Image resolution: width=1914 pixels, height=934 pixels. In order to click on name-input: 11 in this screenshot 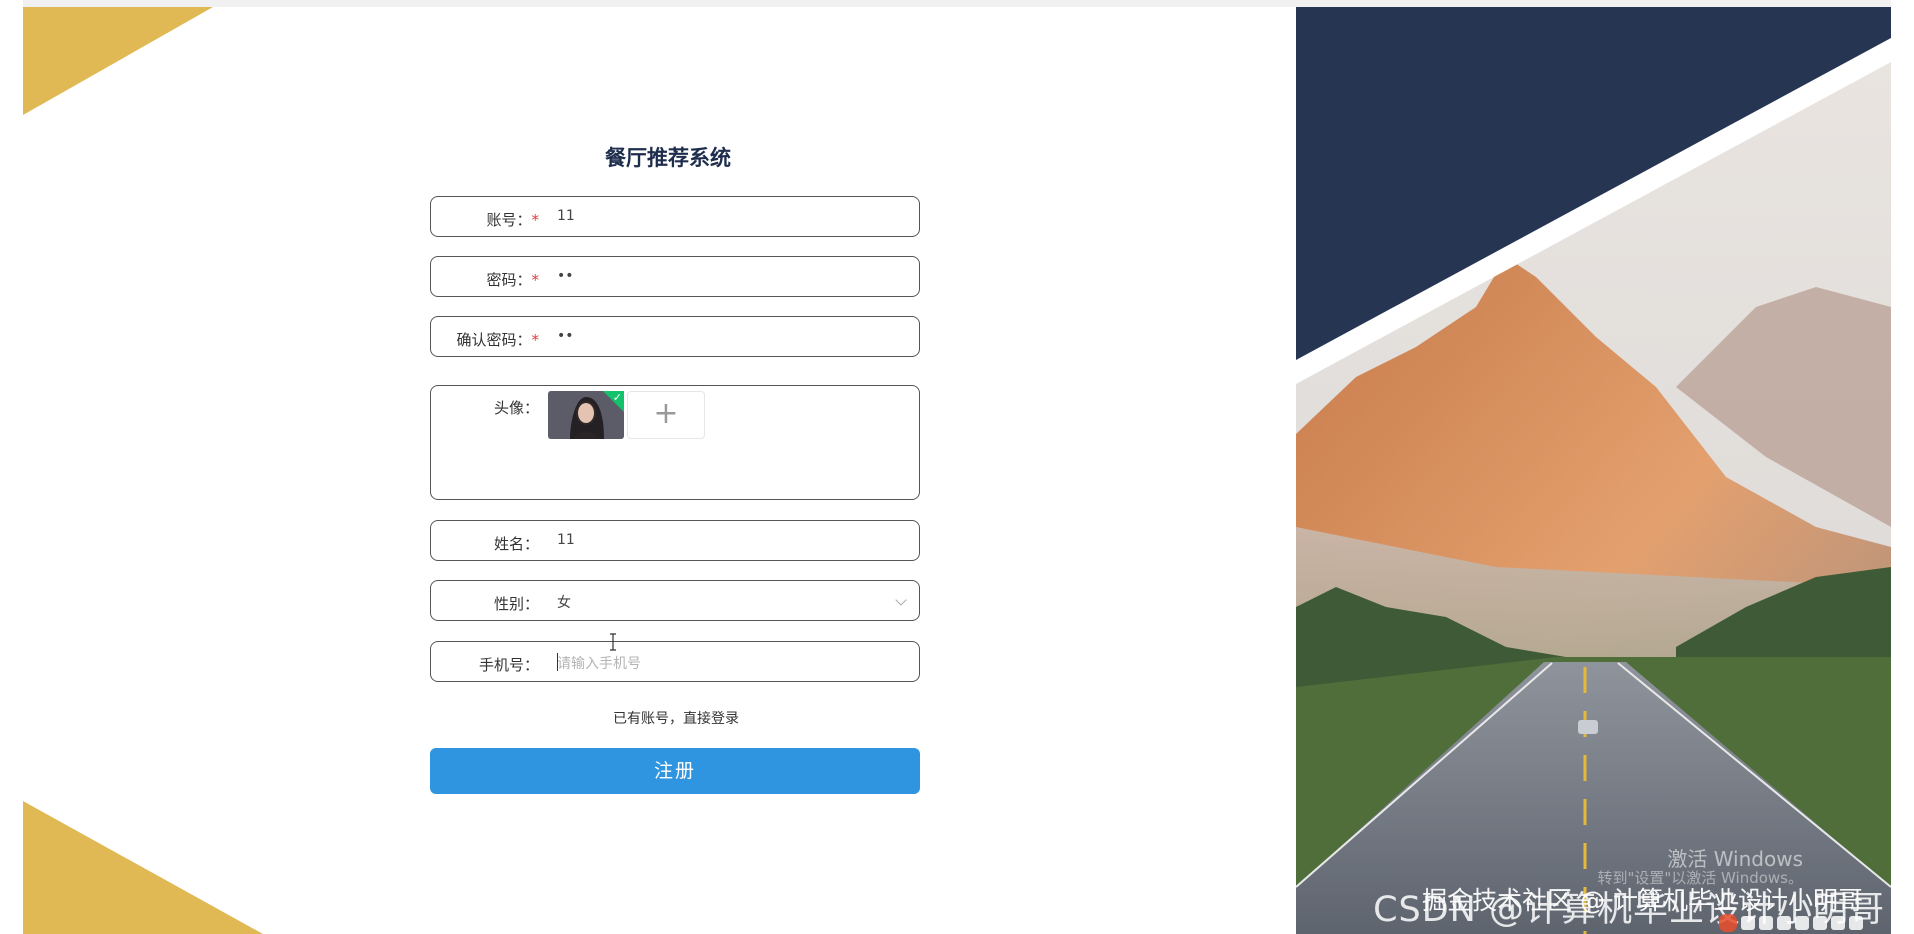, I will do `click(566, 540)`.